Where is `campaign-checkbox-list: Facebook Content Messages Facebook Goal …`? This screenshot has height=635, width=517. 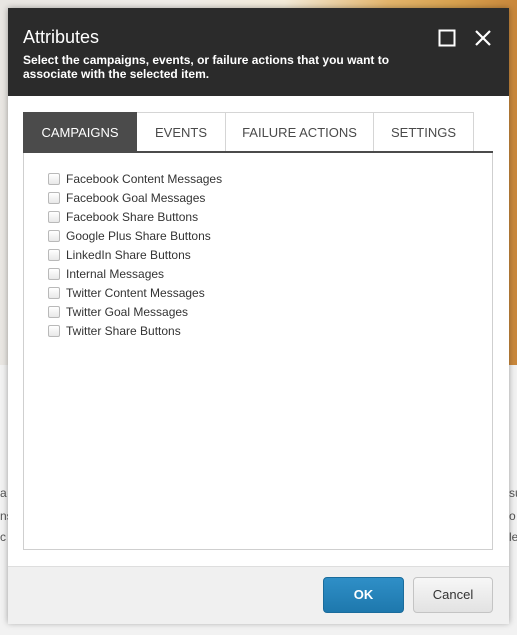
campaign-checkbox-list: Facebook Content Messages Facebook Goal … is located at coordinates (135, 254).